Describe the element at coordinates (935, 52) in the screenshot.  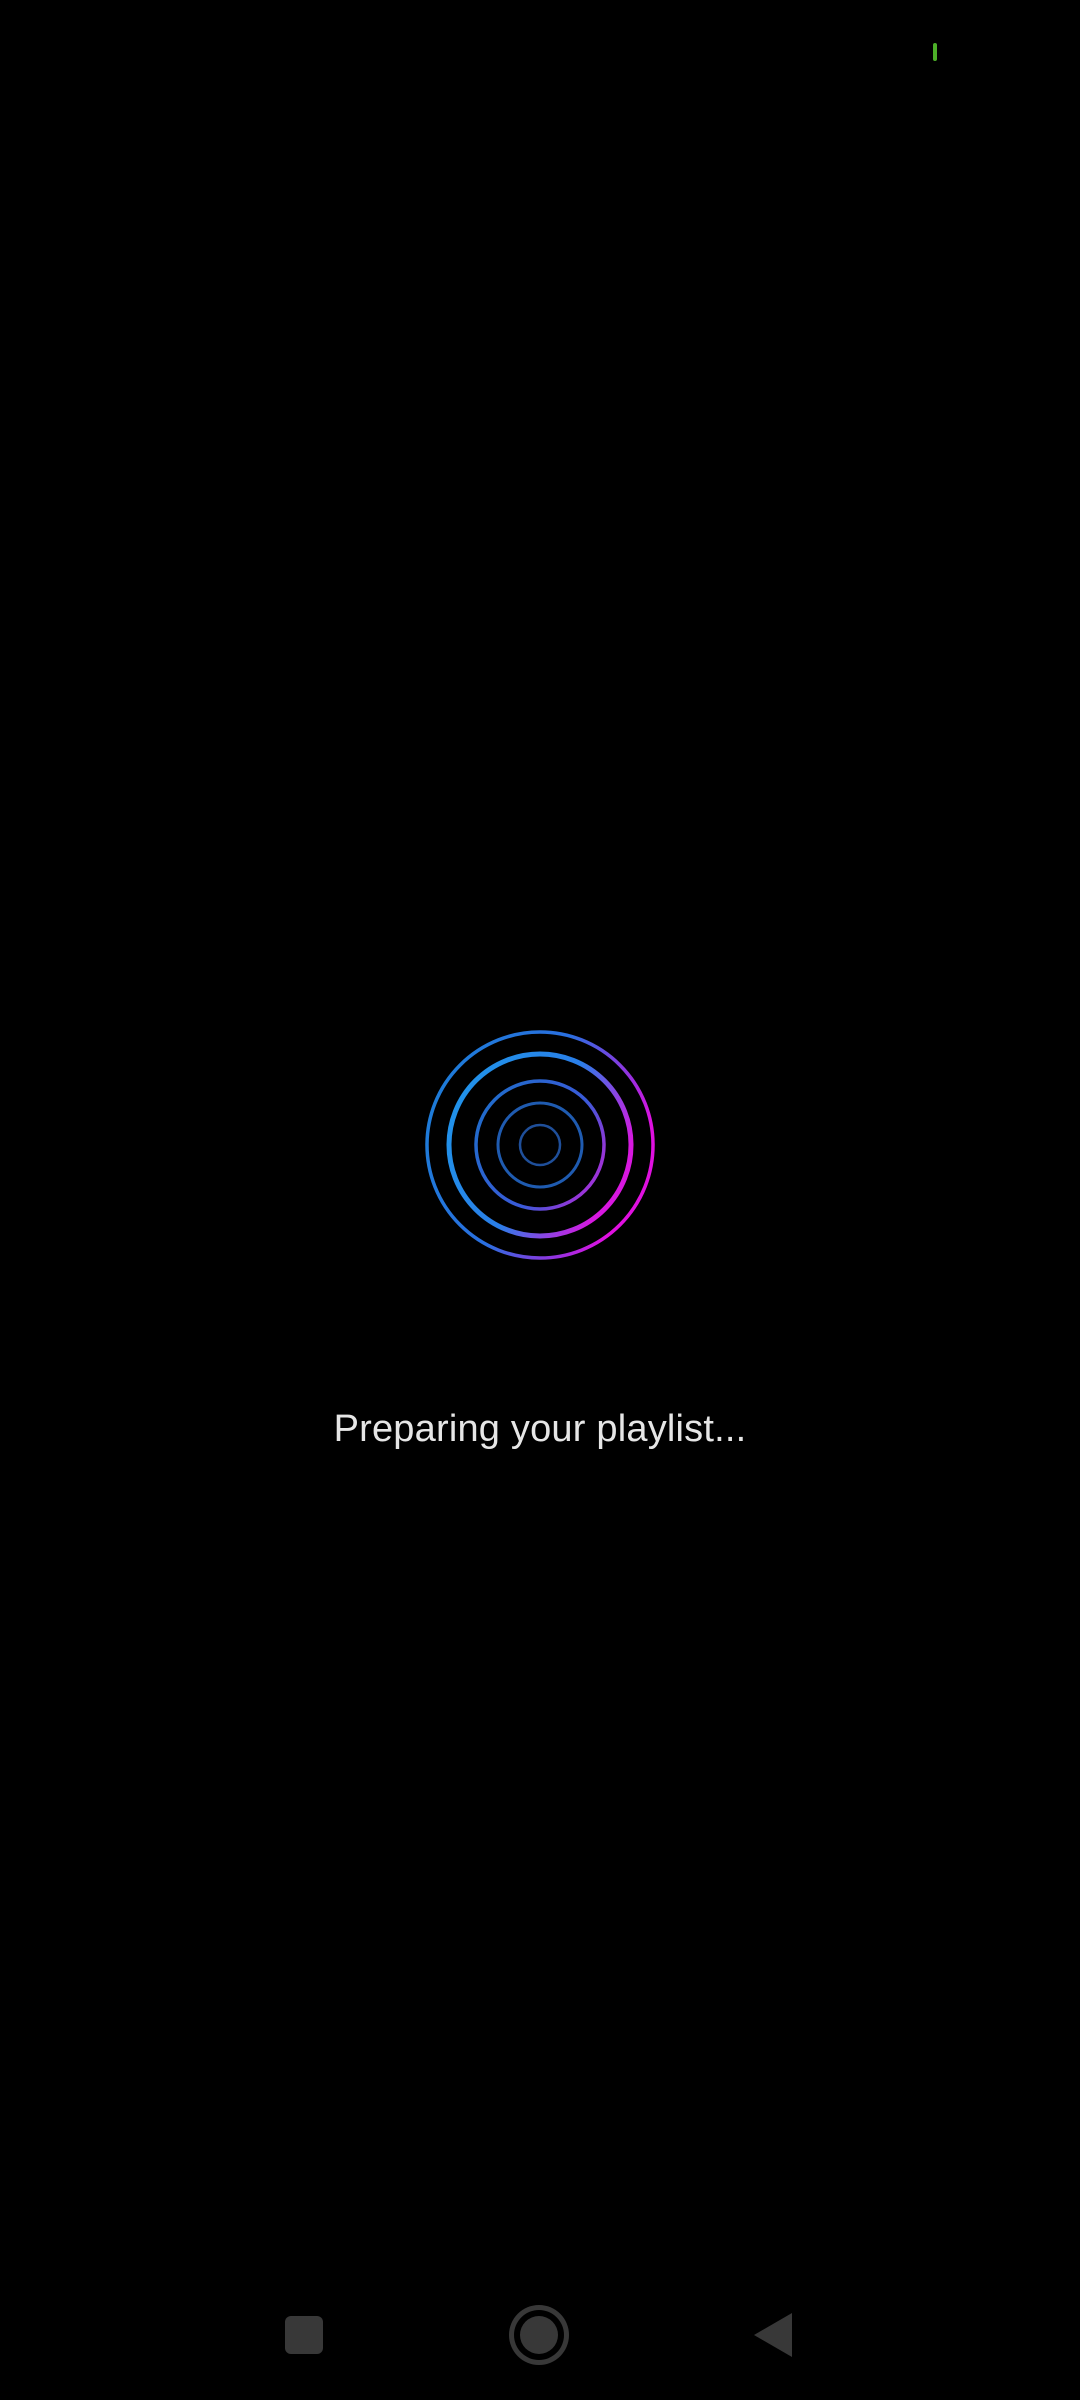
I see `status-indicator-icon` at that location.